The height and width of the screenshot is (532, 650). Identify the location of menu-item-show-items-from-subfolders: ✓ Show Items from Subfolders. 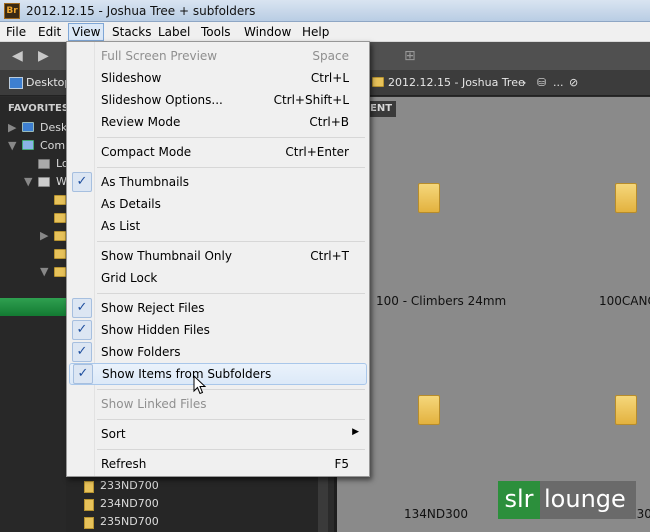
(218, 374).